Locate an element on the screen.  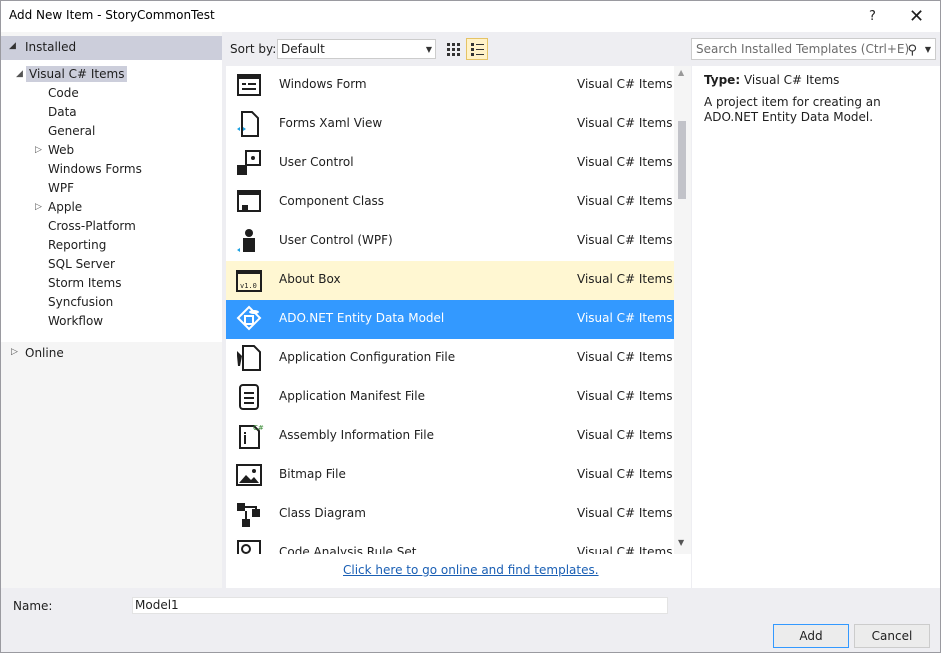
tree-item-general: General is located at coordinates (71, 131).